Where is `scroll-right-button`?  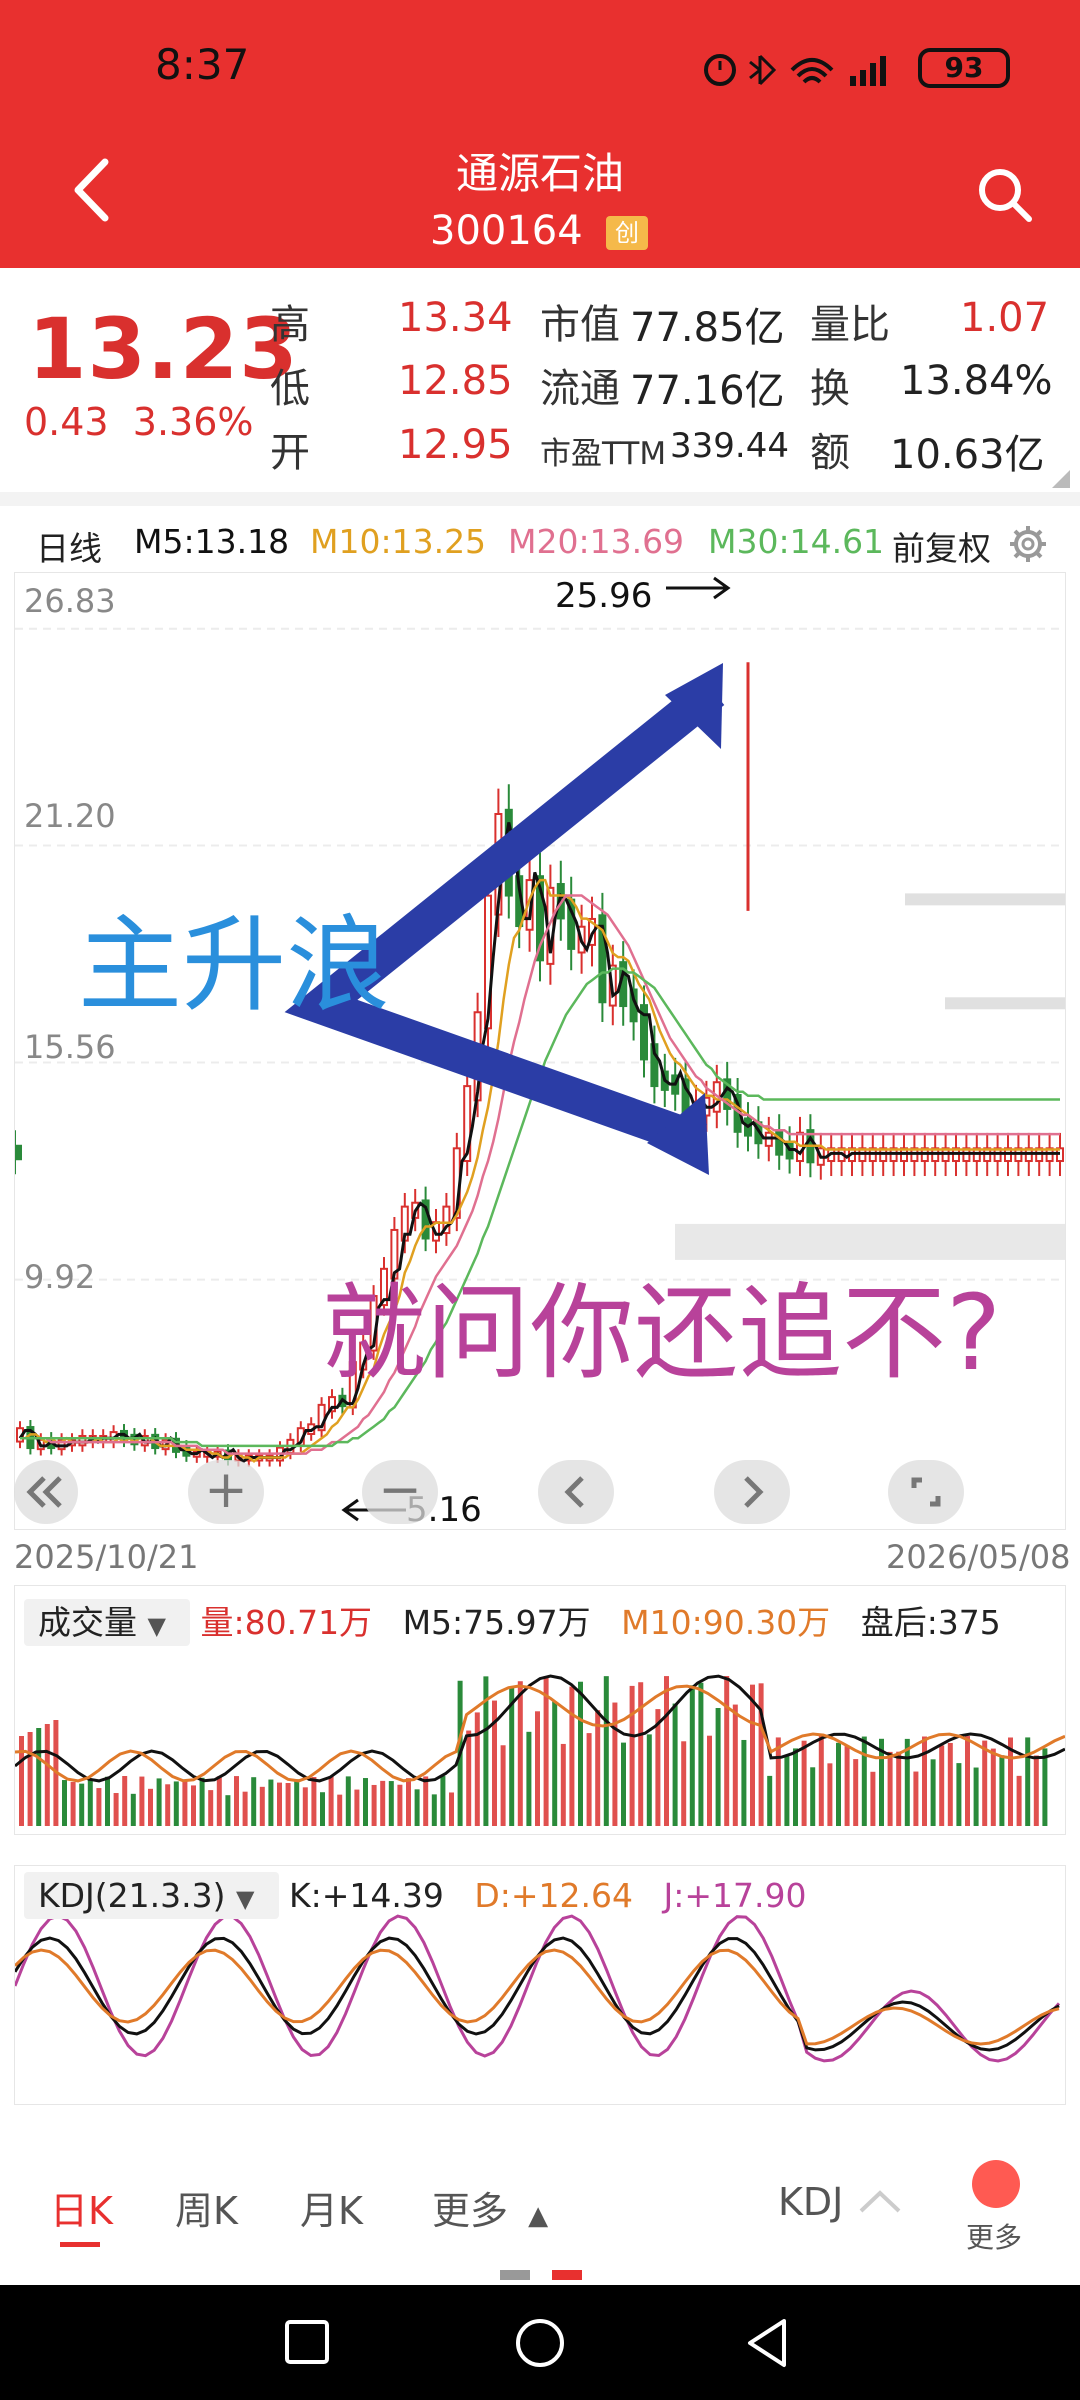
scroll-right-button is located at coordinates (752, 1492).